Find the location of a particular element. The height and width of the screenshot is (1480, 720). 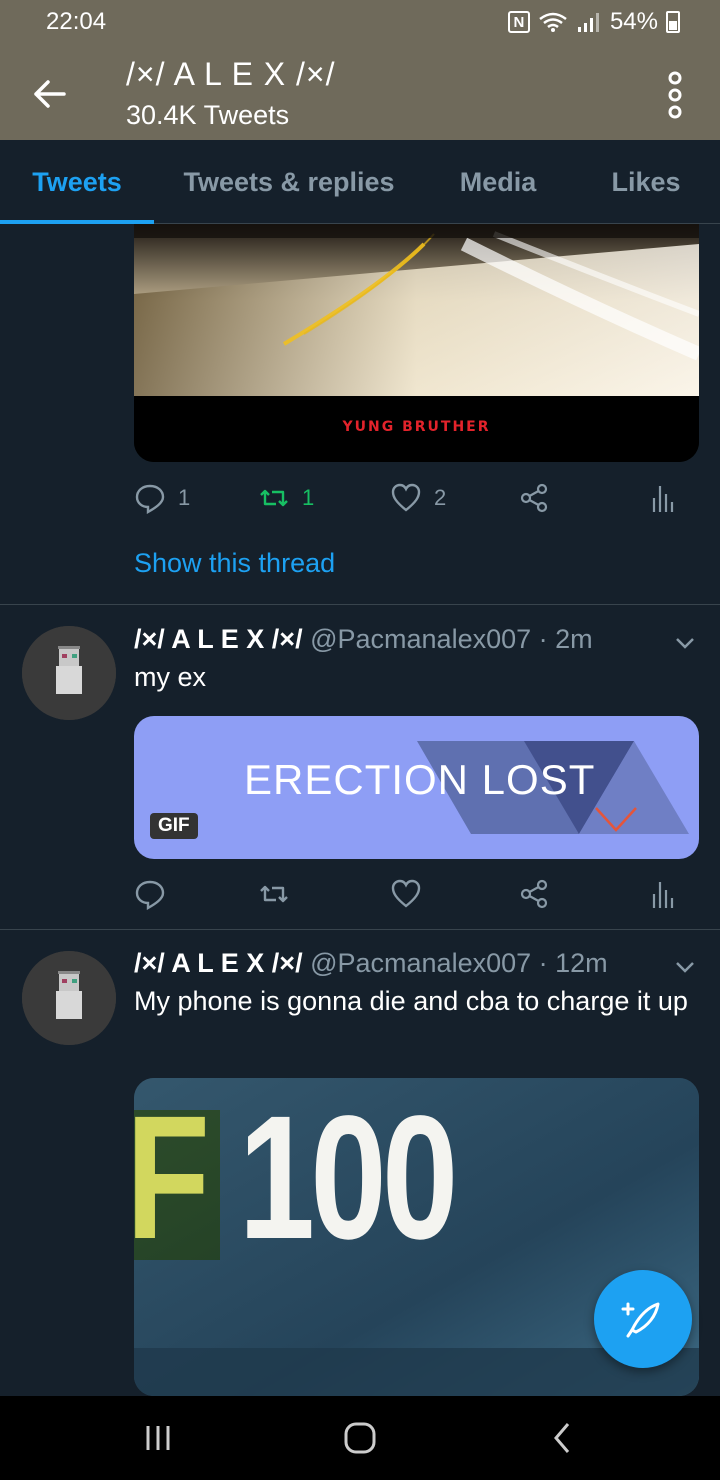

compose-tweet-button is located at coordinates (643, 1319).